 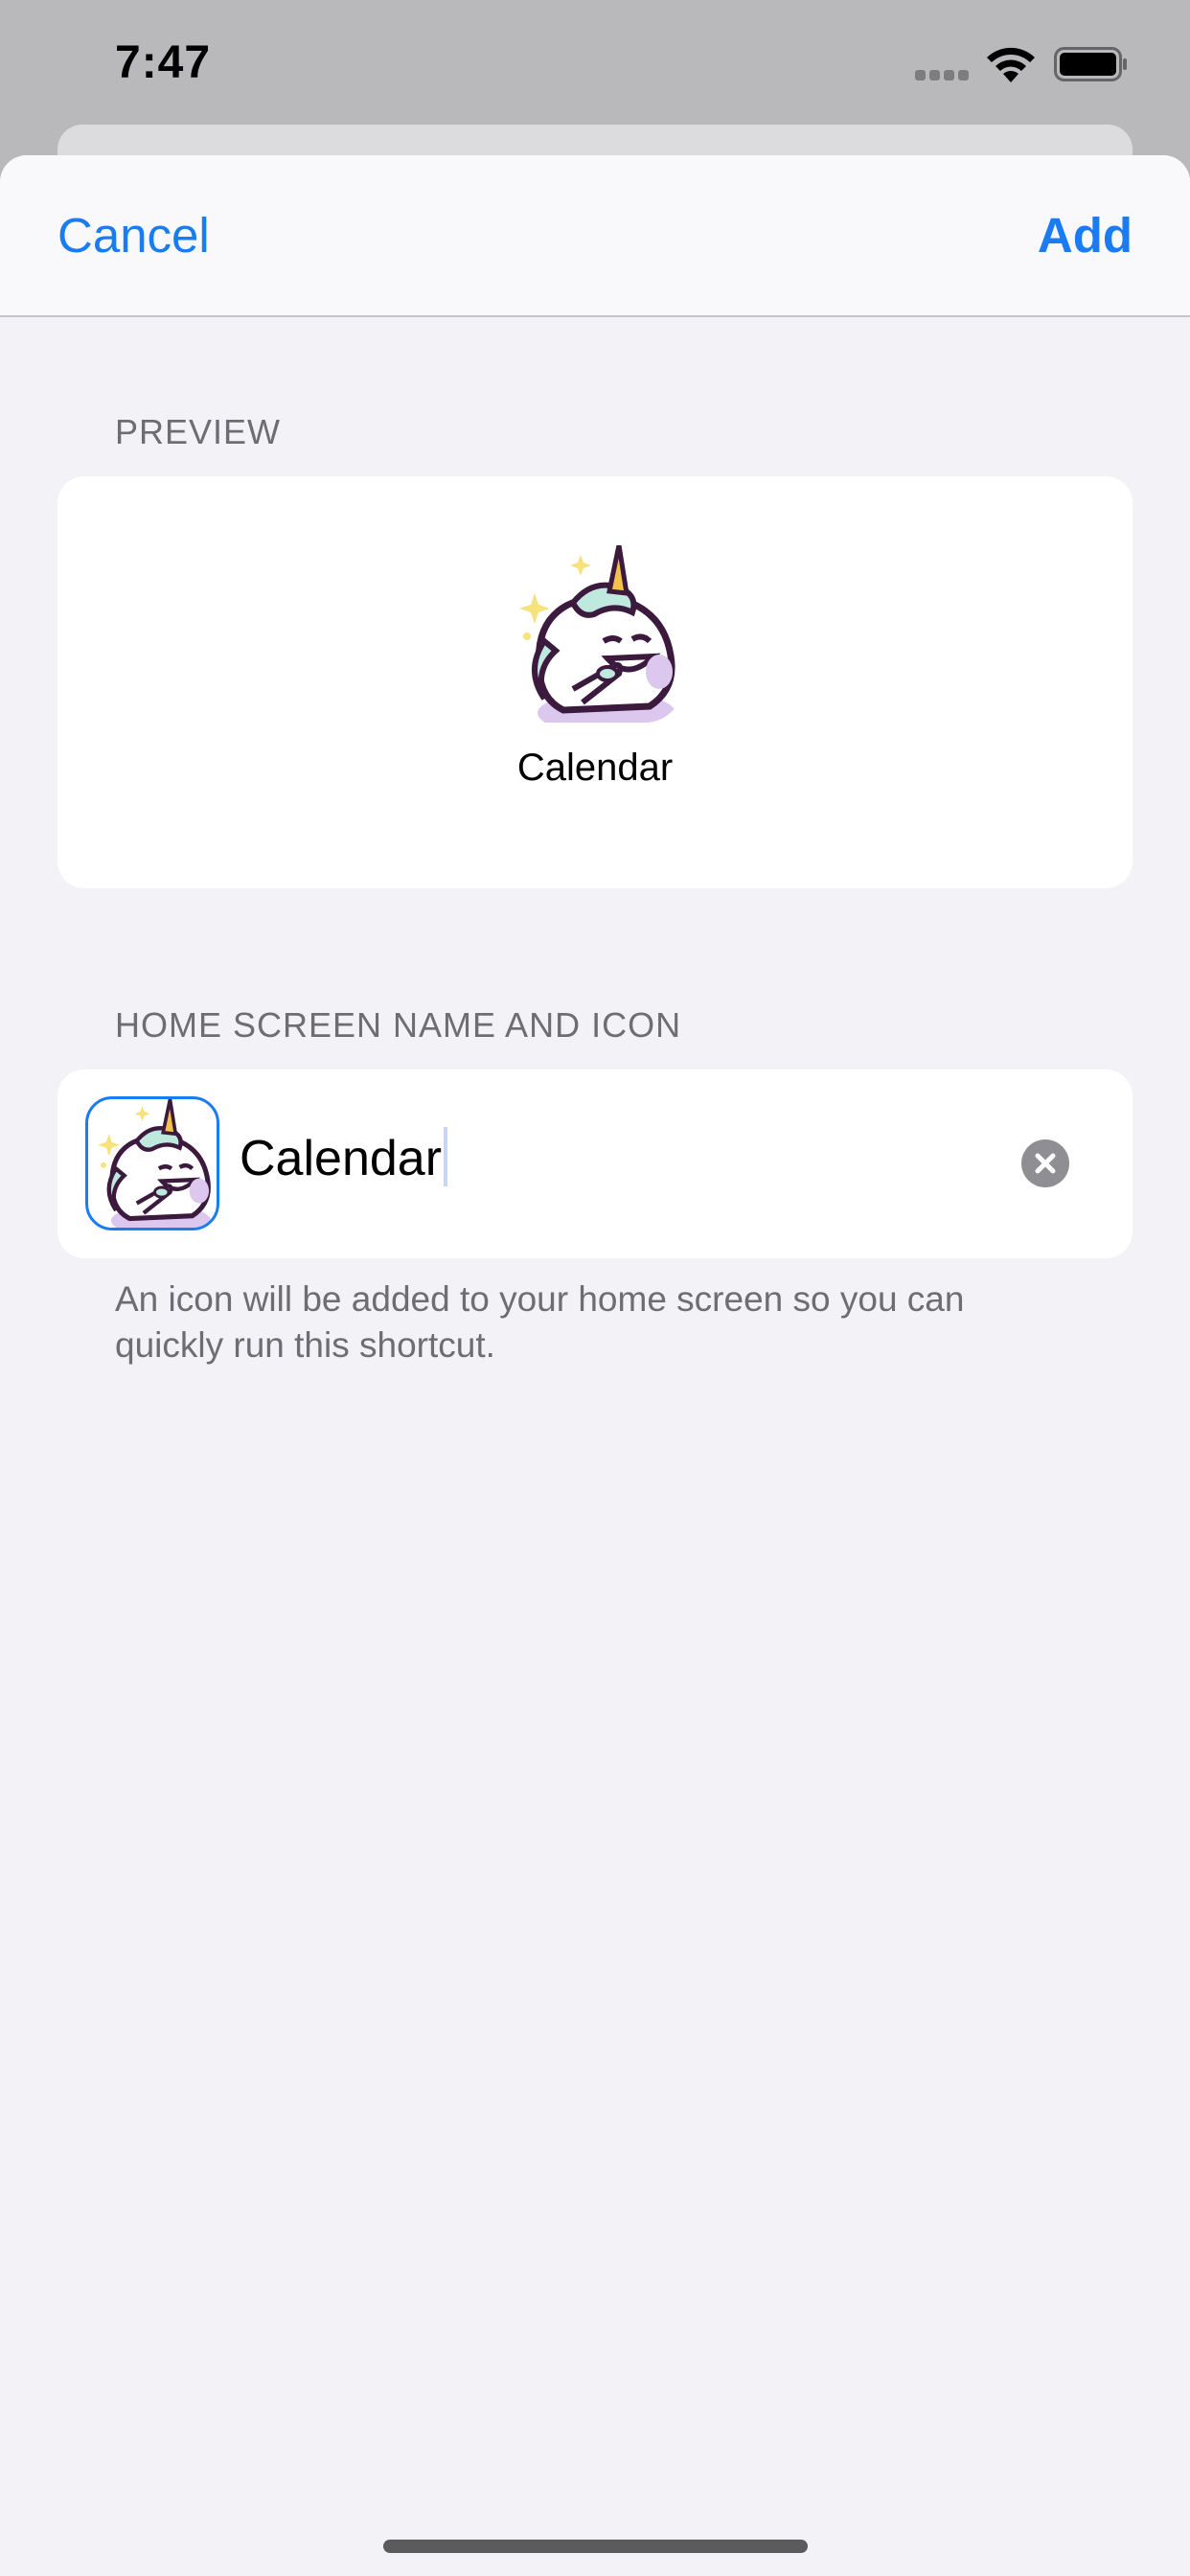 What do you see at coordinates (133, 235) in the screenshot?
I see `cancel-button: Cancel` at bounding box center [133, 235].